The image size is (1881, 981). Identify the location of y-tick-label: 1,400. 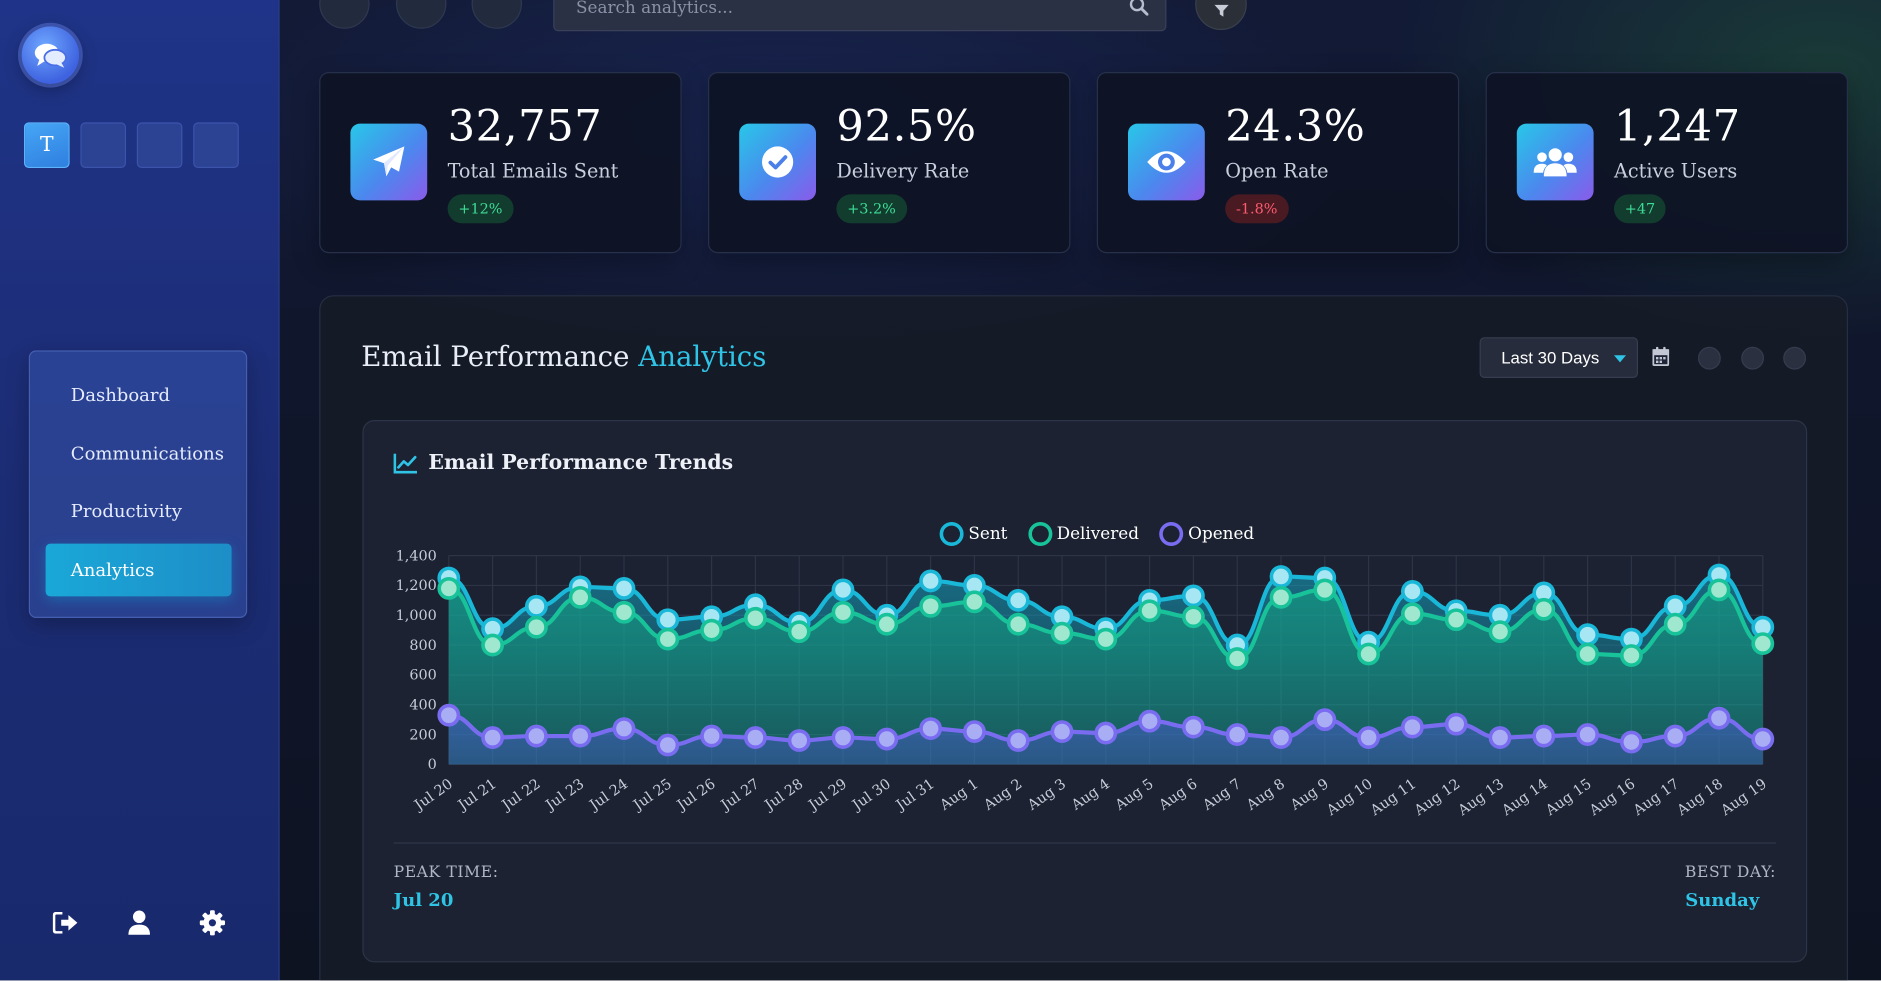
(416, 556).